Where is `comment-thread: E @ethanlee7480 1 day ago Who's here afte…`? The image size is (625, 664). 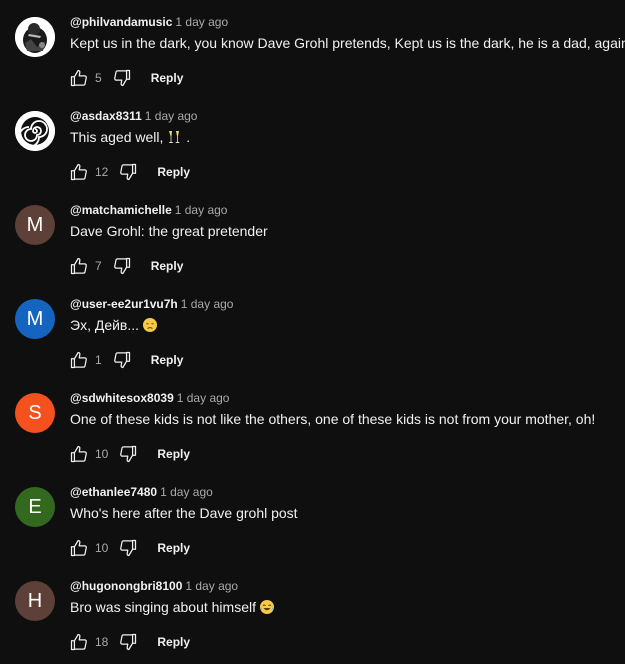
comment-thread: E @ethanlee7480 1 day ago Who's here afte… is located at coordinates (312, 517).